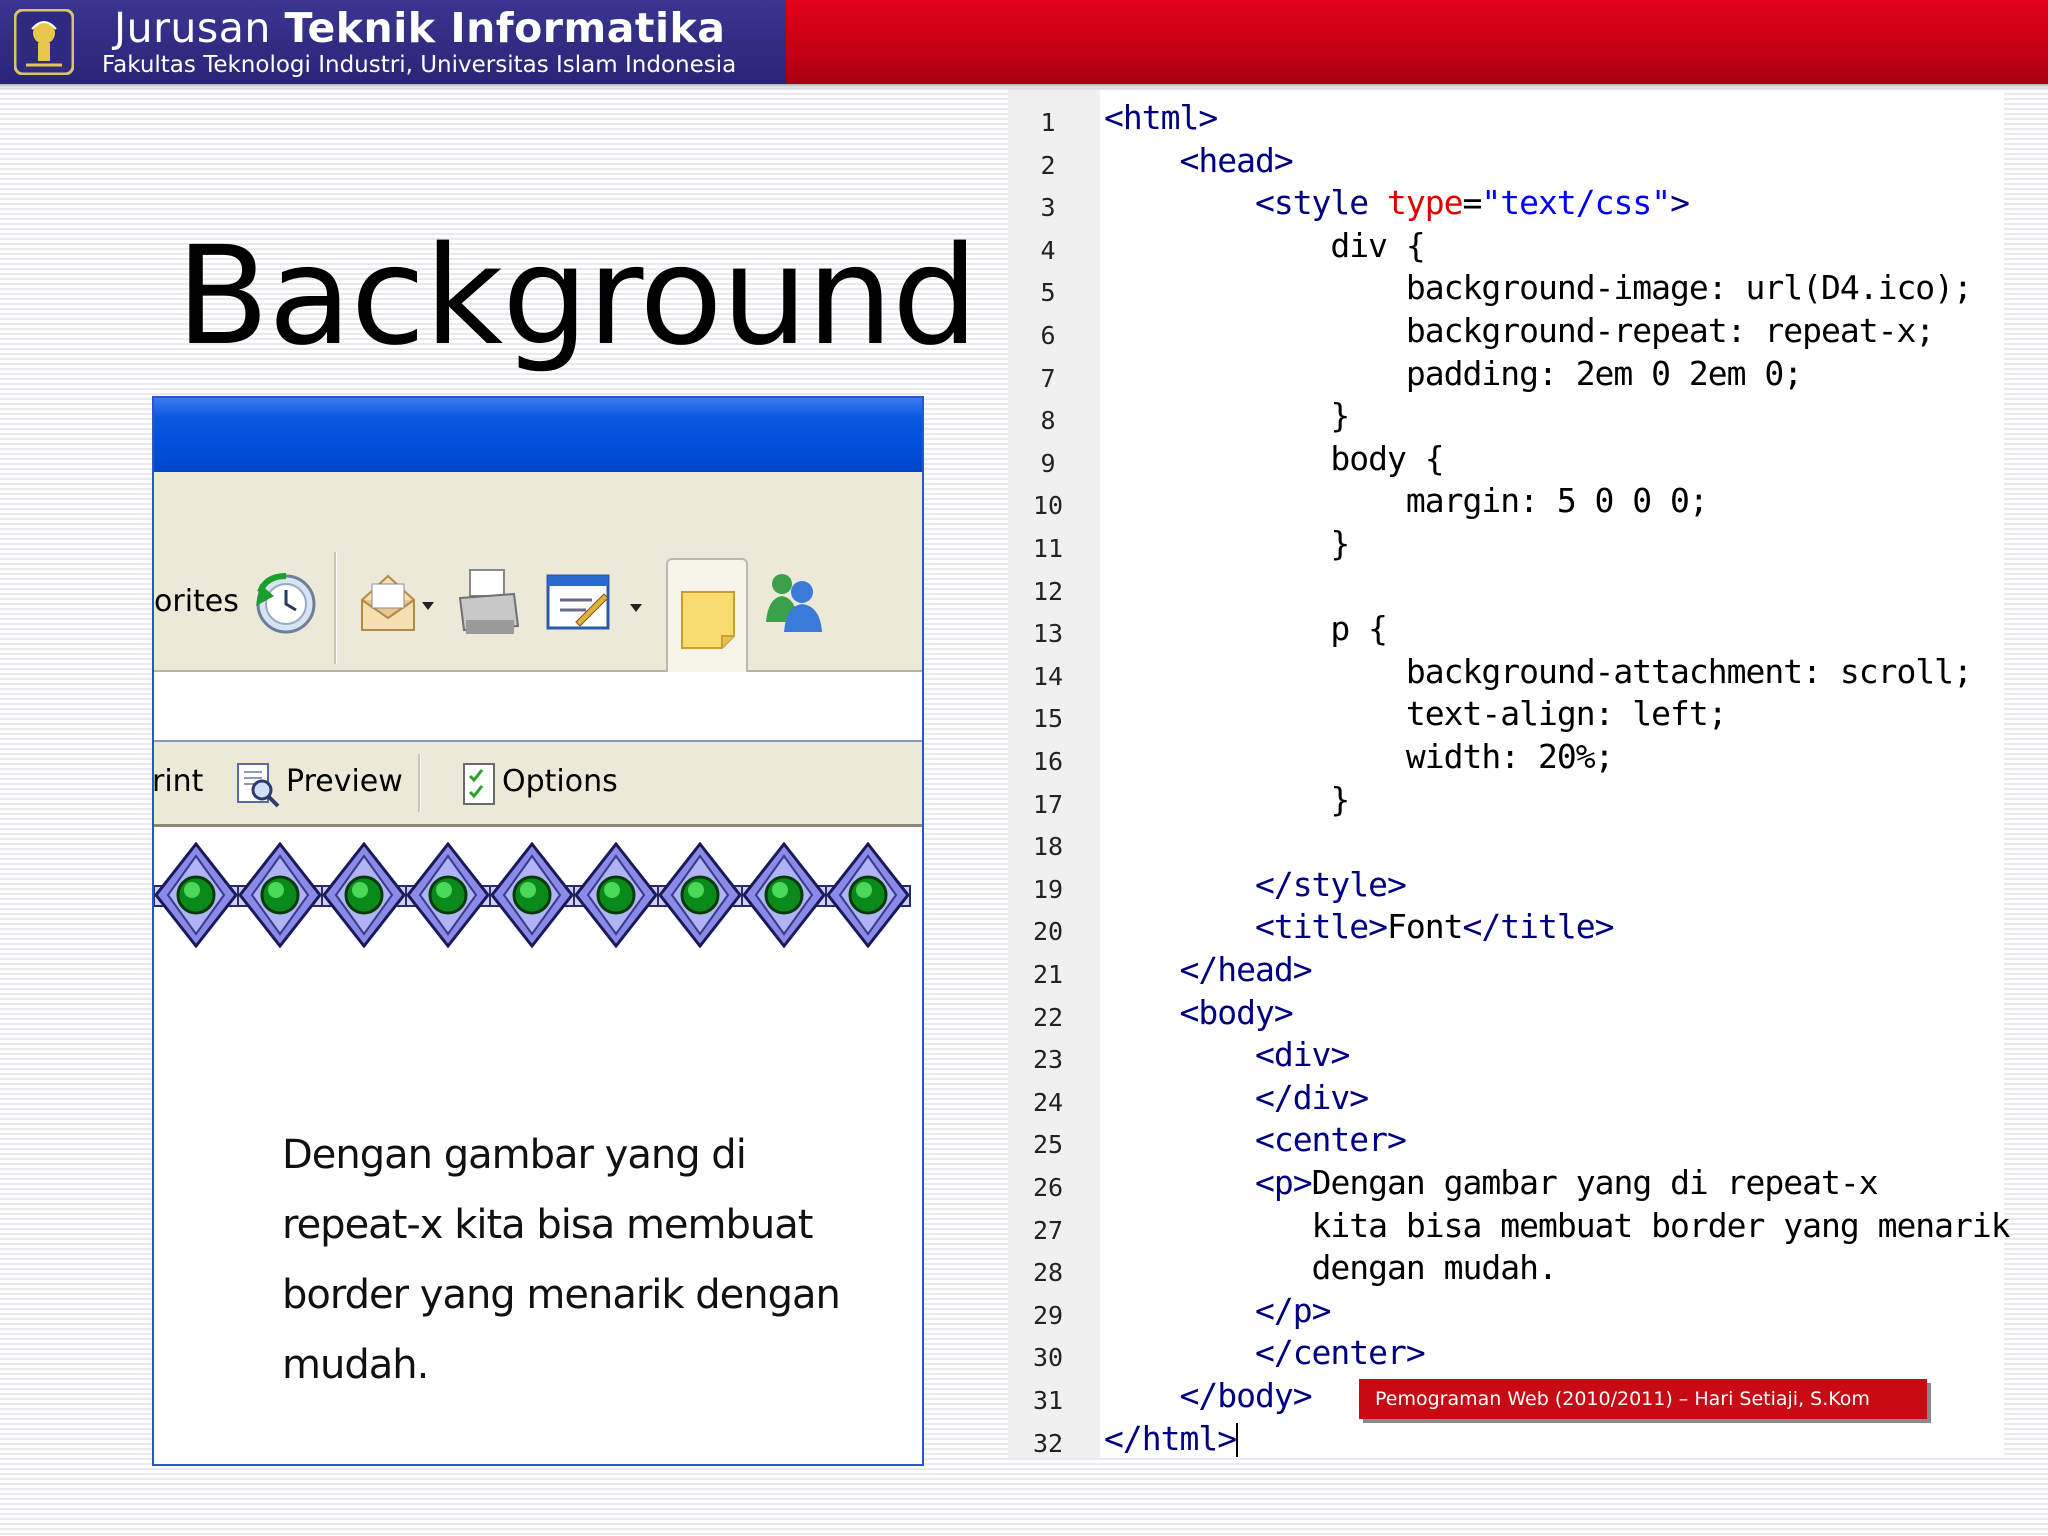 This screenshot has height=1536, width=2048. What do you see at coordinates (1048, 676) in the screenshot?
I see `line-number: 14` at bounding box center [1048, 676].